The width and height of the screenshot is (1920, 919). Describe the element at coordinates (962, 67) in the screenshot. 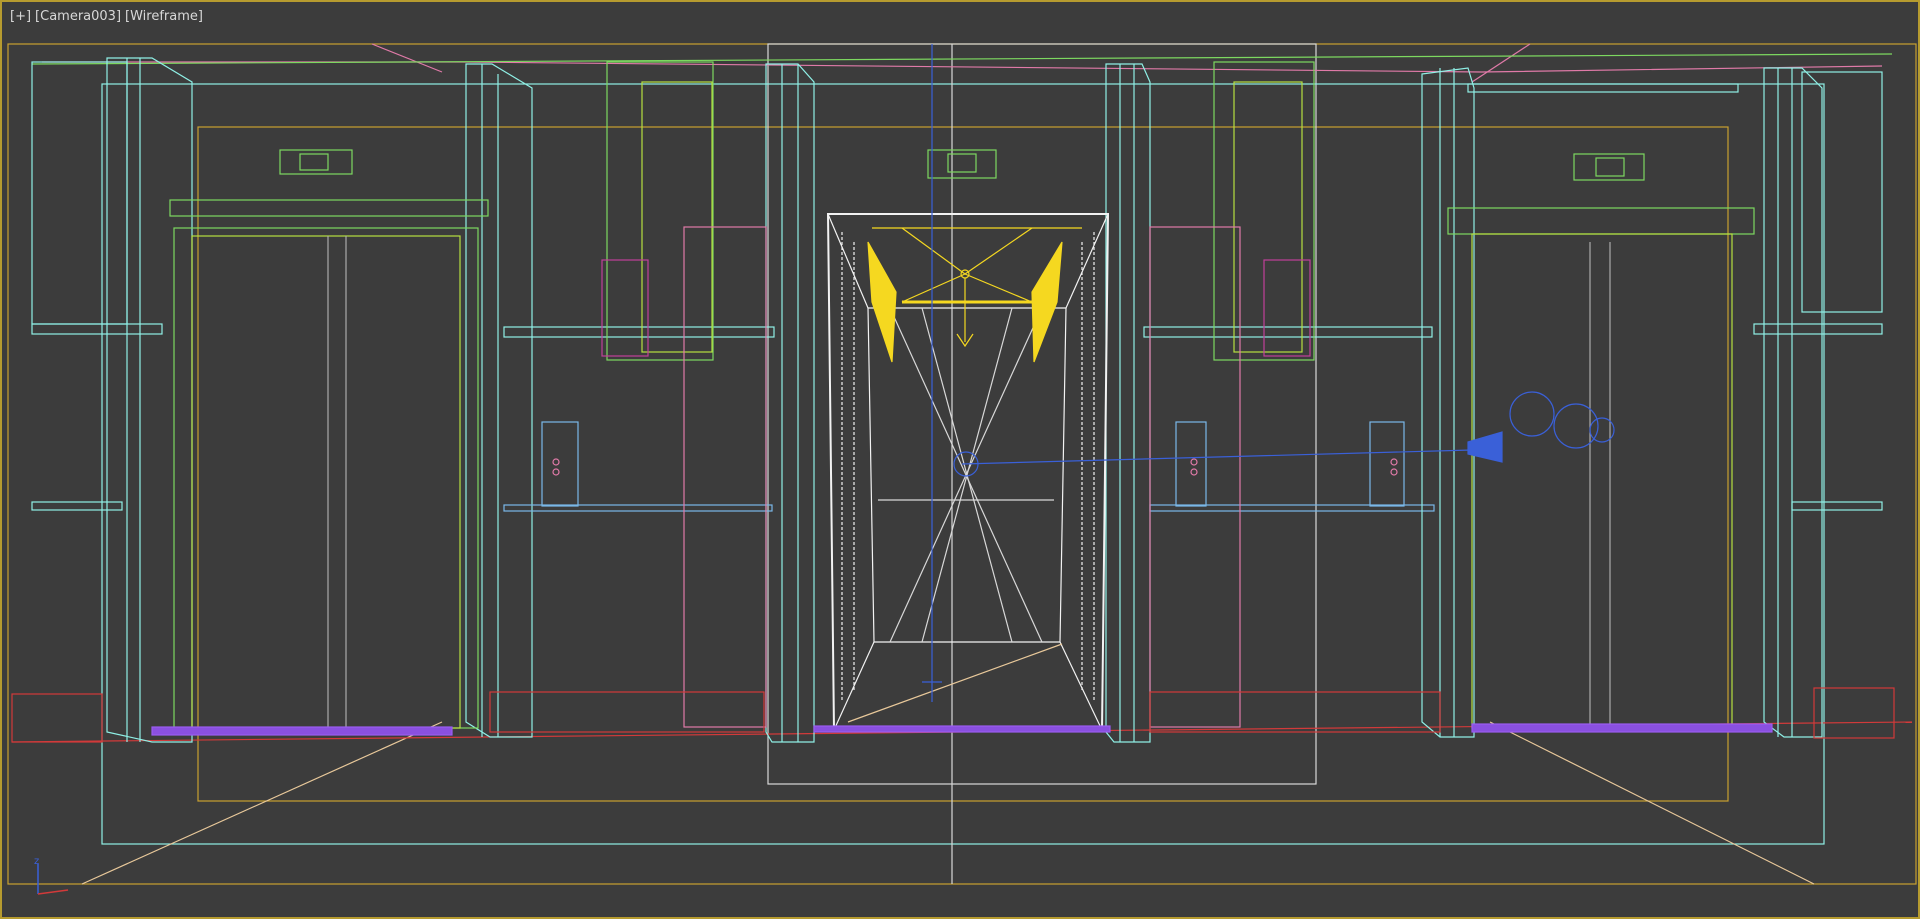

I see `pink-top-outline` at that location.